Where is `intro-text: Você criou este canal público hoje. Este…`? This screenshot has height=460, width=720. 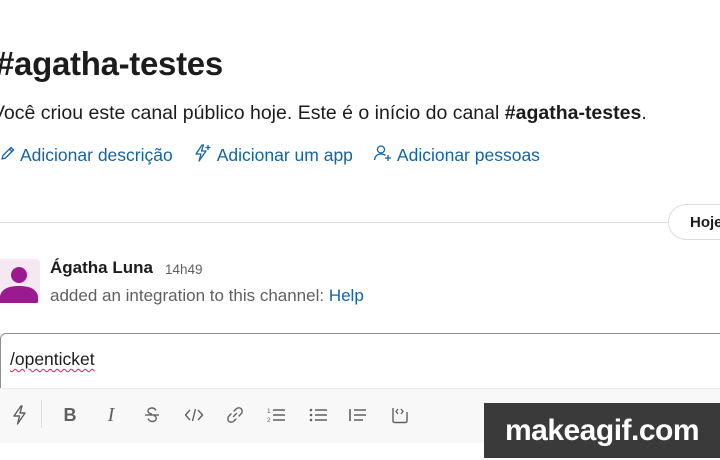 intro-text: Você criou este canal público hoje. Este… is located at coordinates (250, 113).